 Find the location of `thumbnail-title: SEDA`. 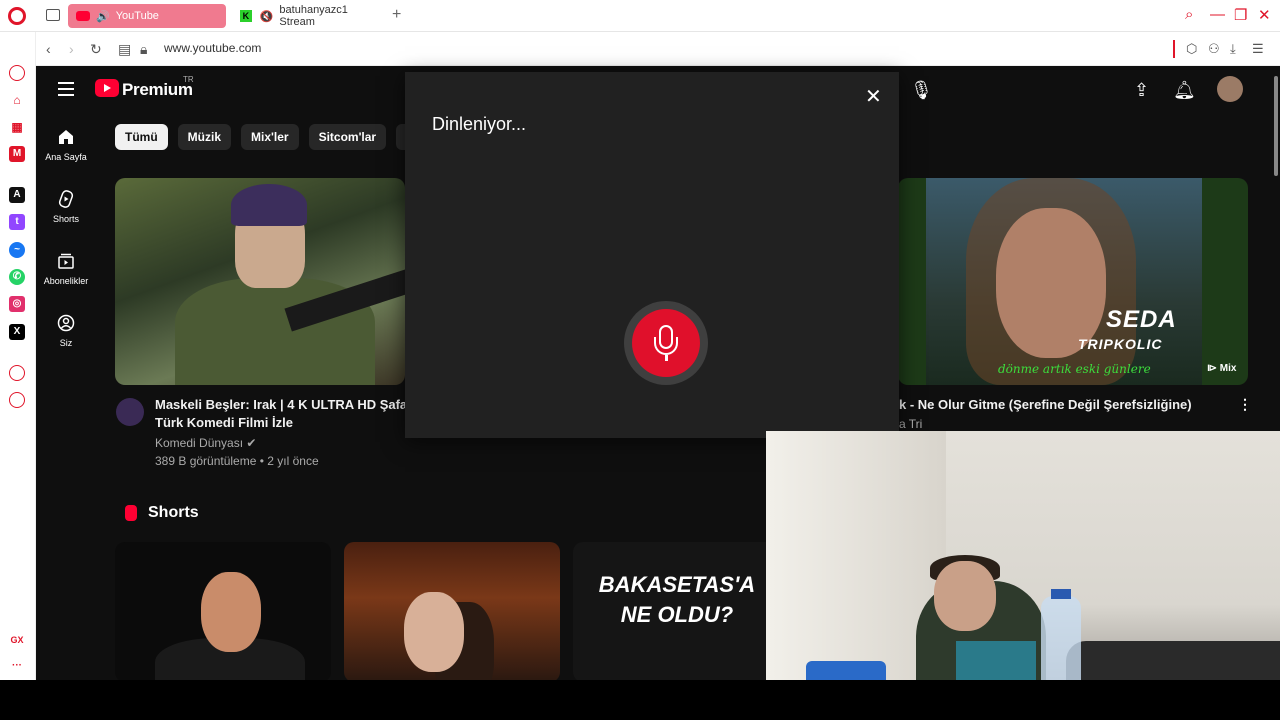

thumbnail-title: SEDA is located at coordinates (1141, 319).